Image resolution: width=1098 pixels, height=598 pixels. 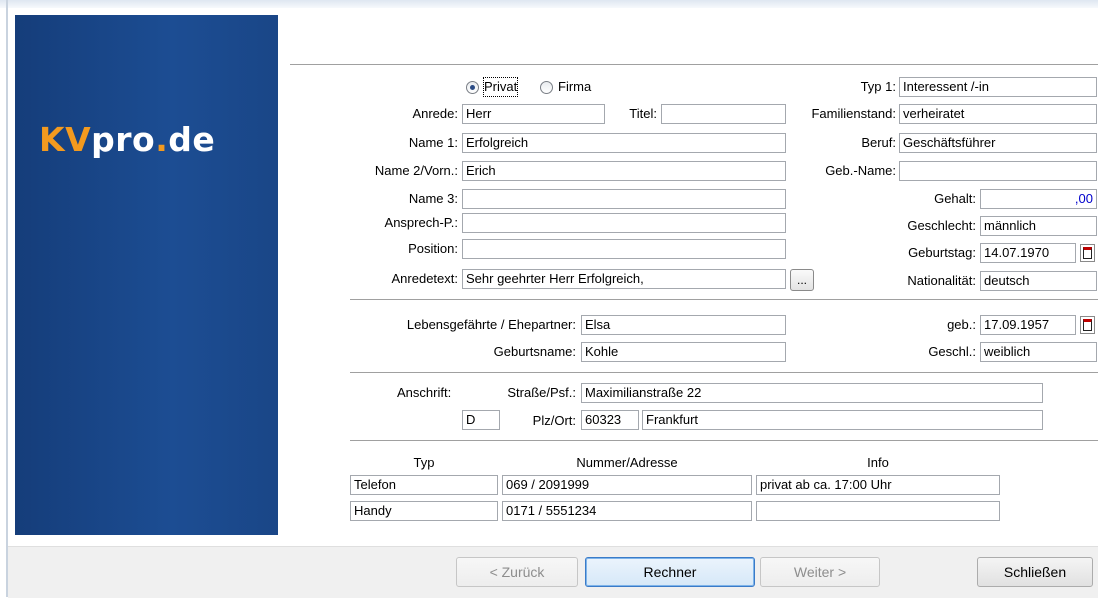 What do you see at coordinates (998, 114) in the screenshot?
I see `familienstand-field: verheiratet` at bounding box center [998, 114].